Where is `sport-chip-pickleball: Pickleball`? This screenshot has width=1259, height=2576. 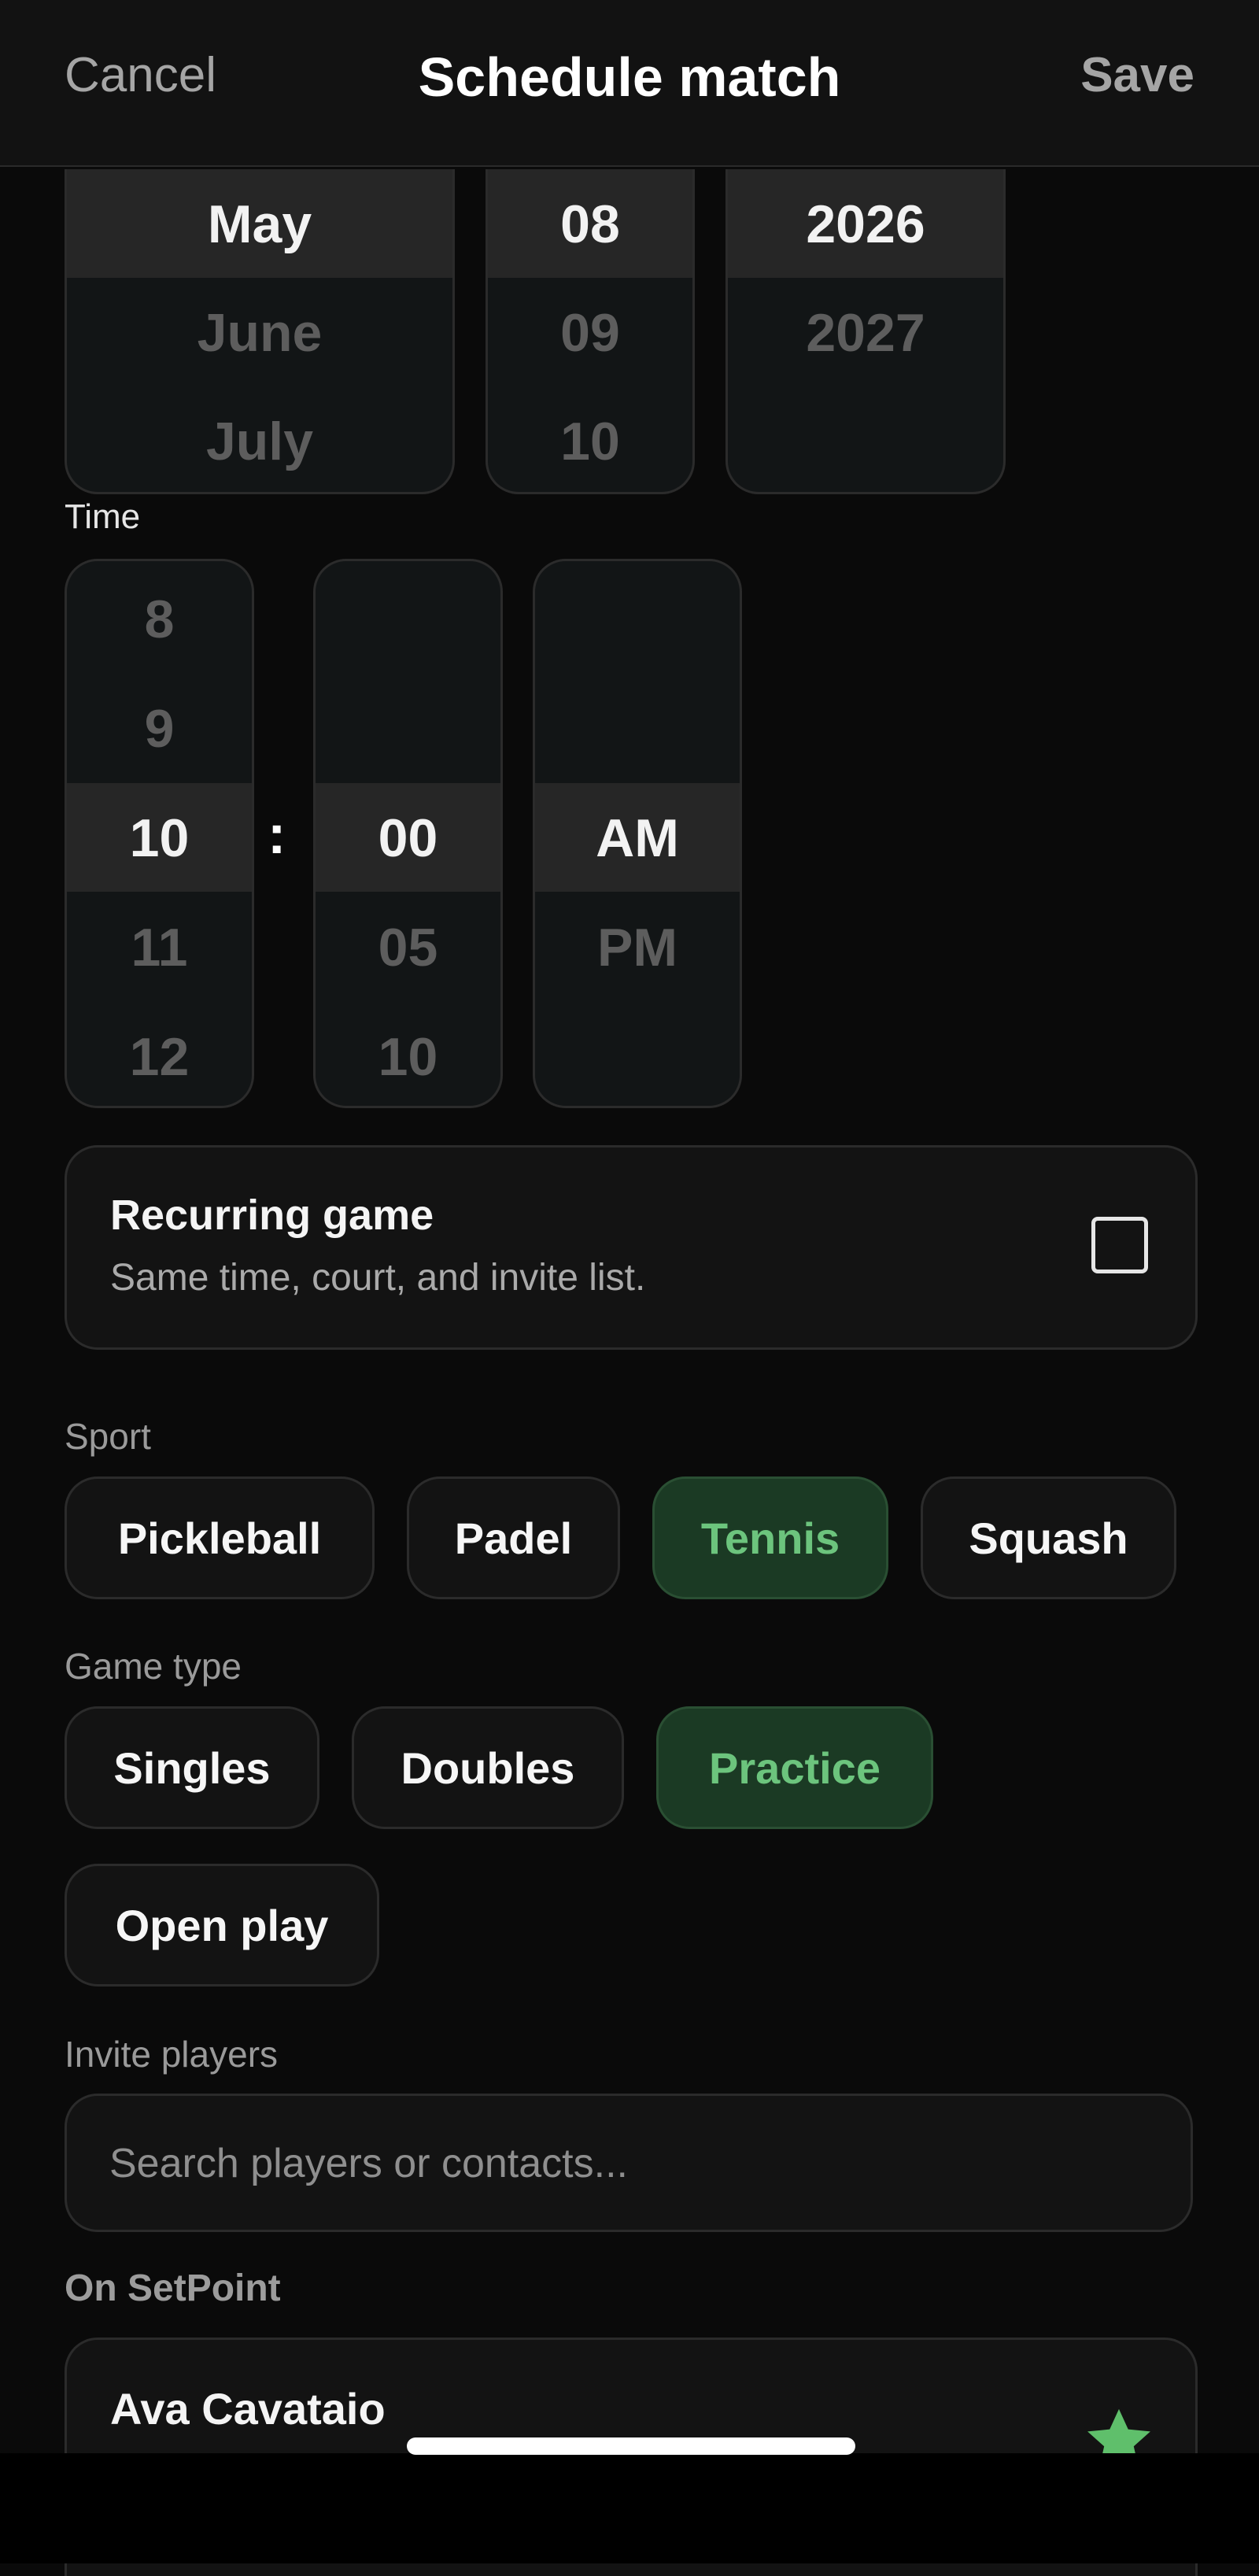
sport-chip-pickleball: Pickleball is located at coordinates (220, 1537).